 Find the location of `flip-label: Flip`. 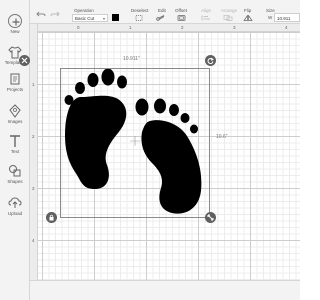

flip-label: Flip is located at coordinates (248, 10).